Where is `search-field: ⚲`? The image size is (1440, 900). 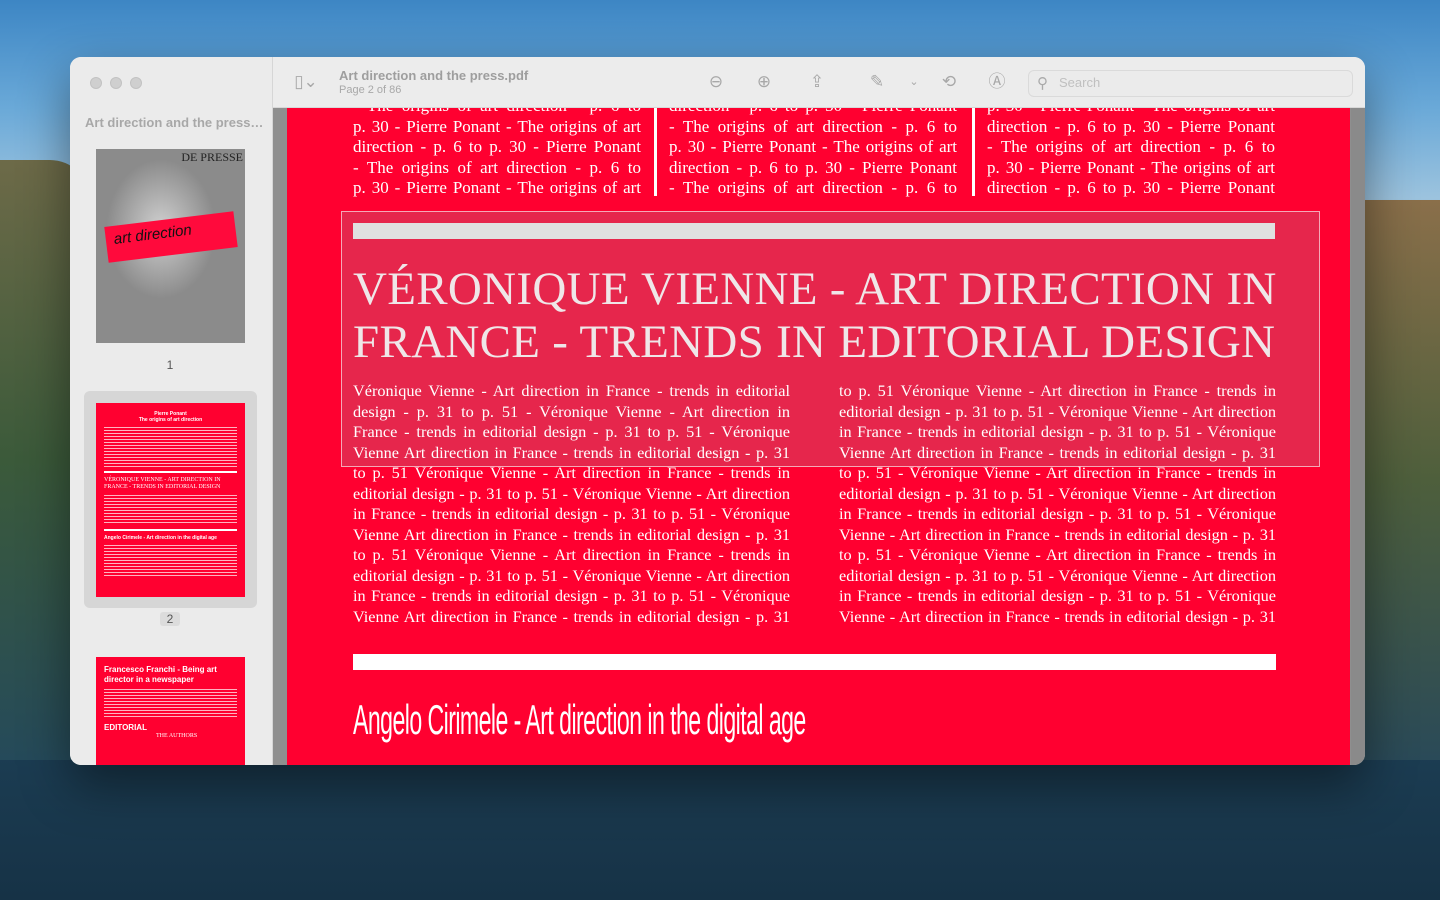 search-field: ⚲ is located at coordinates (1190, 83).